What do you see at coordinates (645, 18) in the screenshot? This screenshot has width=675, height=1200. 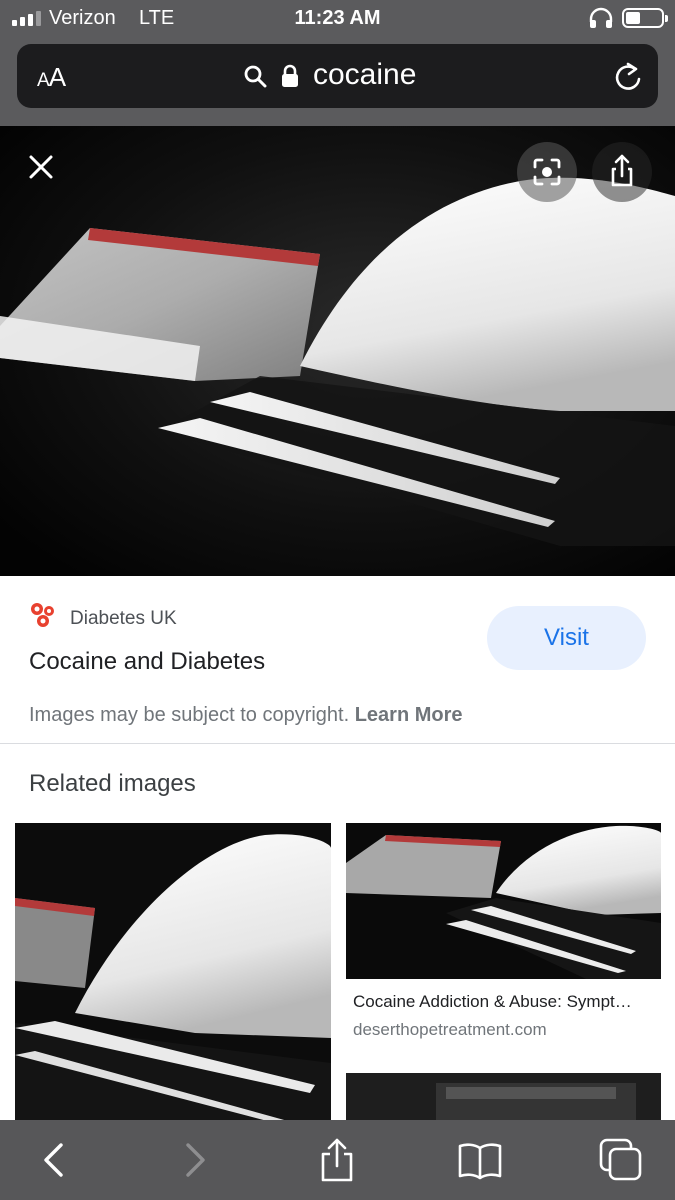 I see `battery-icon` at bounding box center [645, 18].